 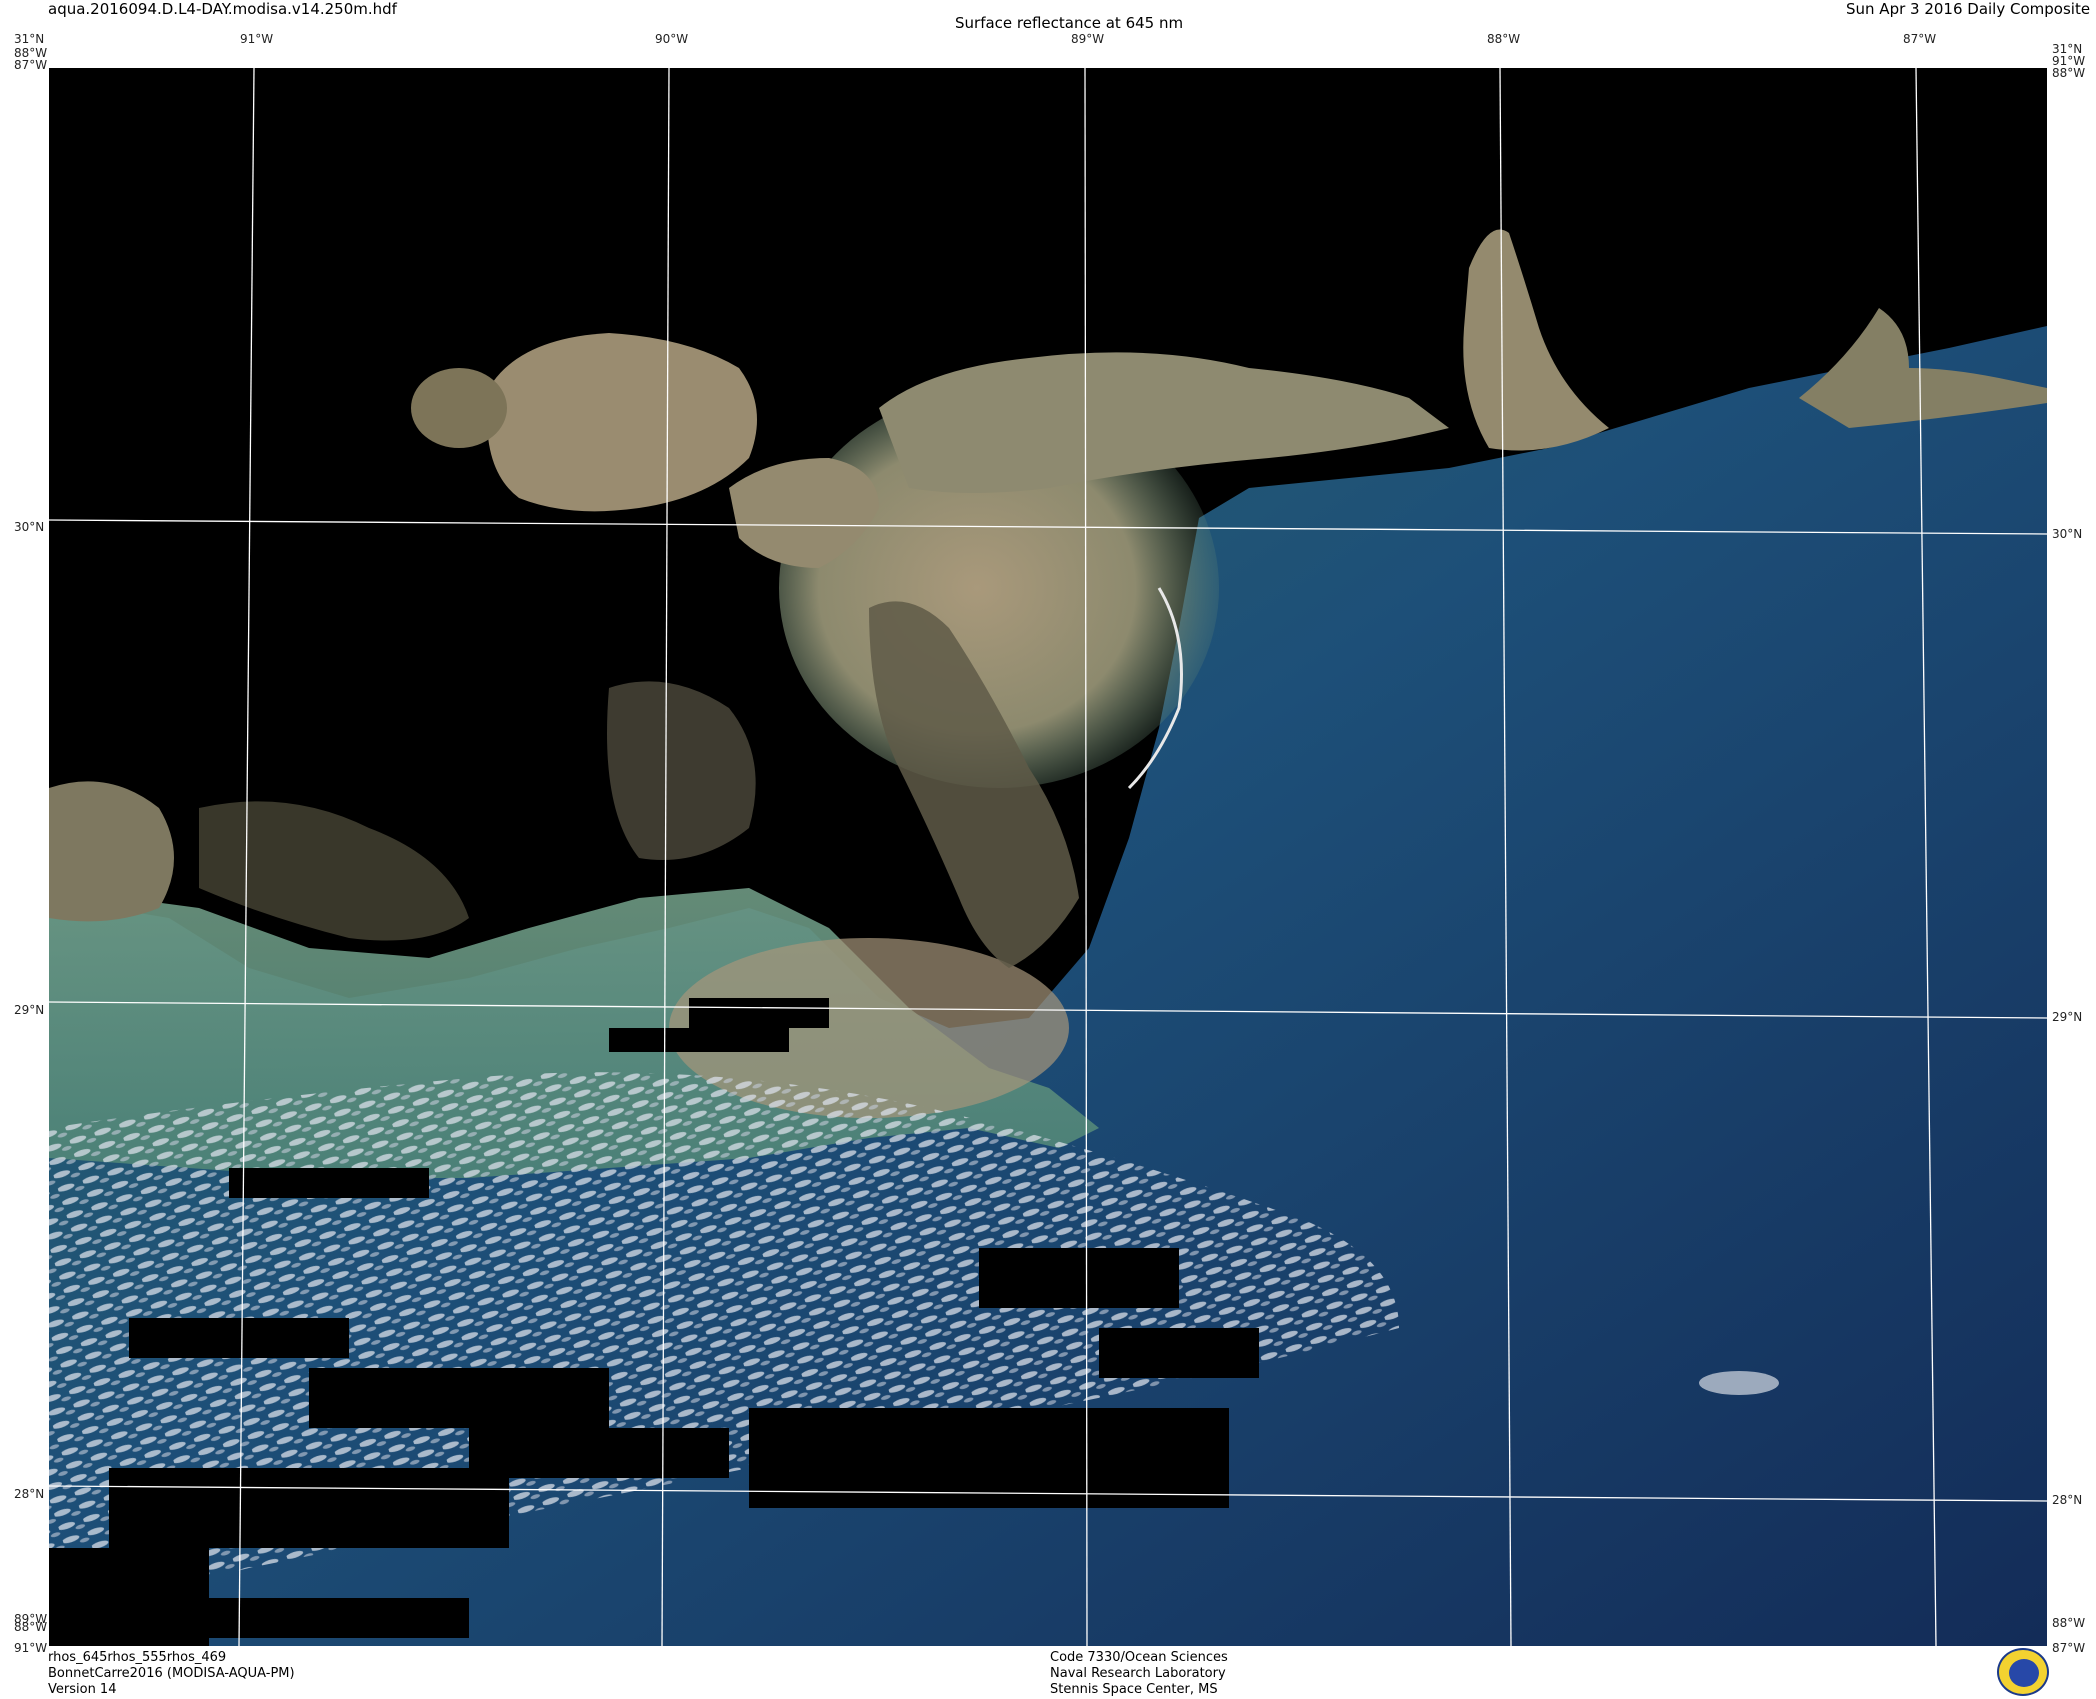 I want to click on top-lon-label-88: 88°W, so click(x=1504, y=39).